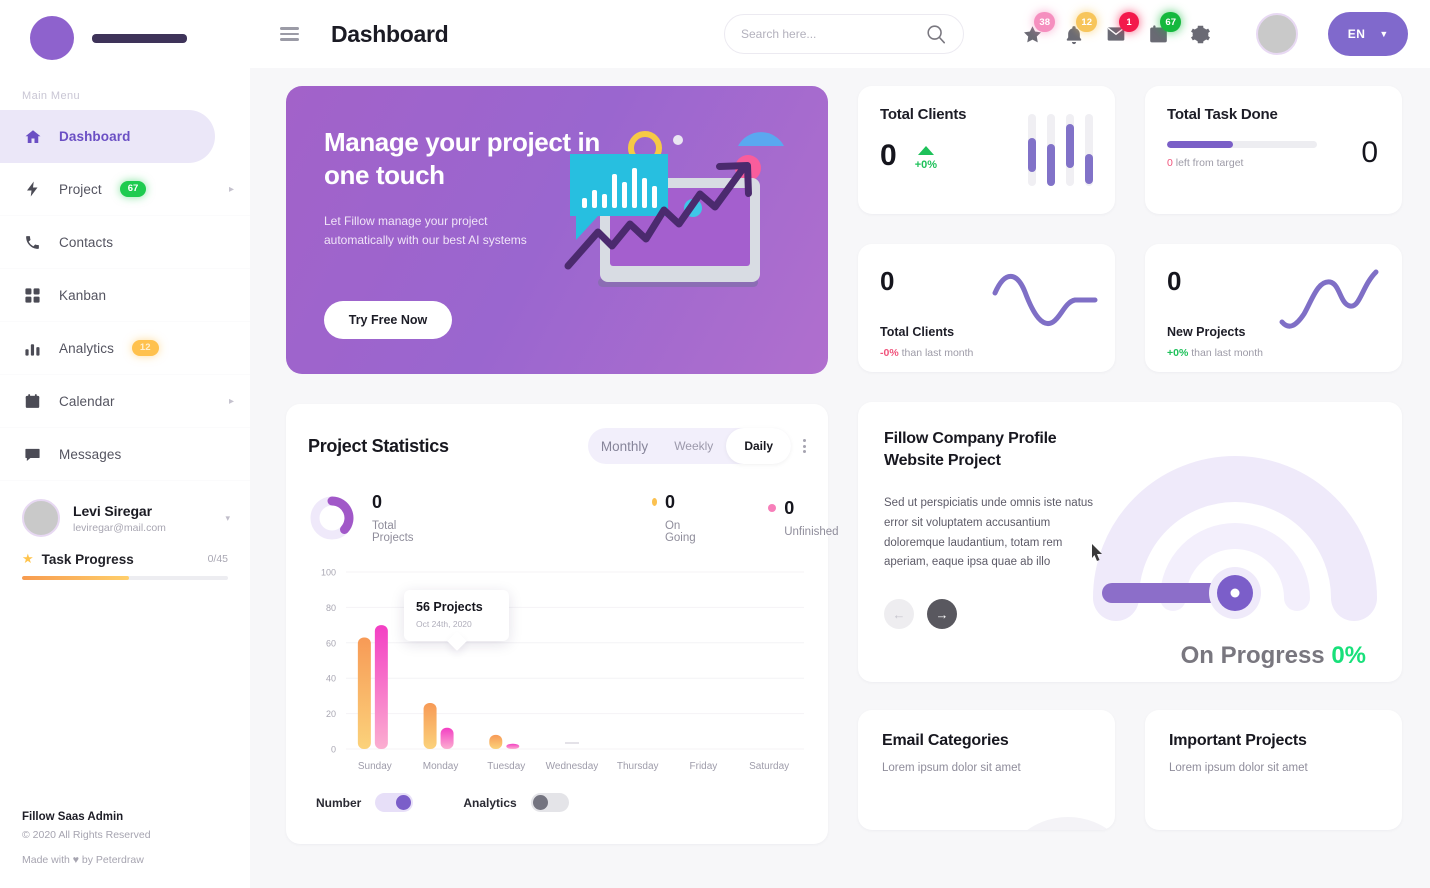 This screenshot has width=1430, height=888. I want to click on chevron-right-icon: ▸, so click(231, 401).